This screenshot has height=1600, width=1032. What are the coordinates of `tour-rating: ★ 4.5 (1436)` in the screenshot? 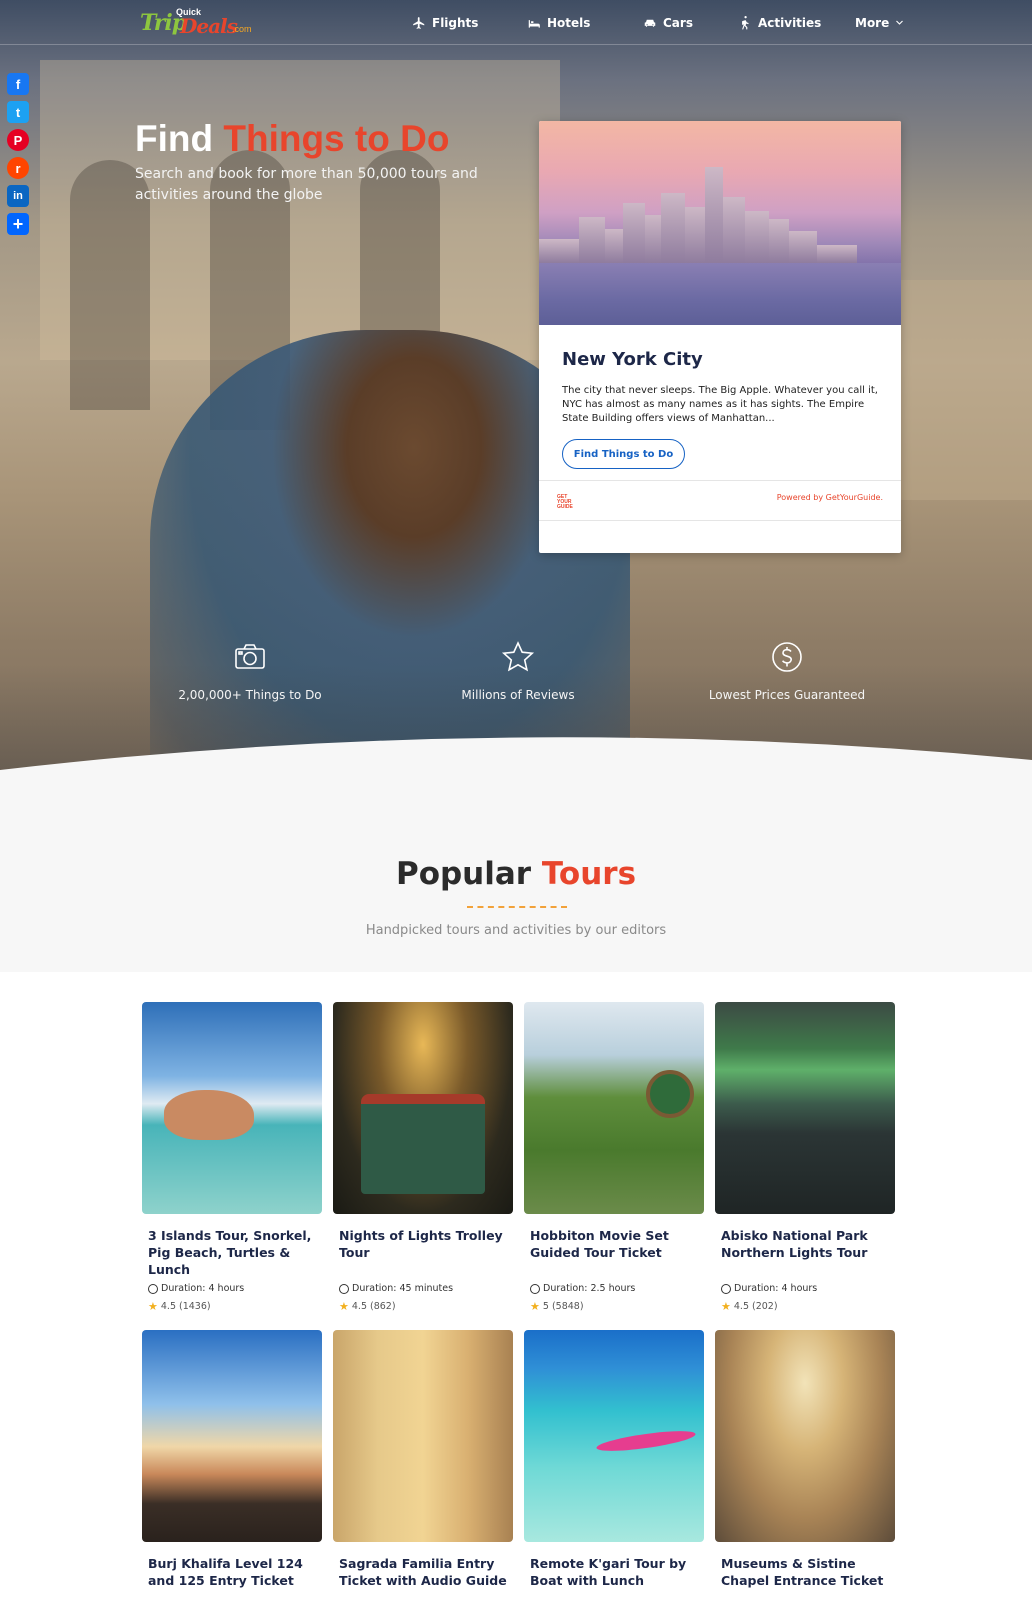 It's located at (232, 1306).